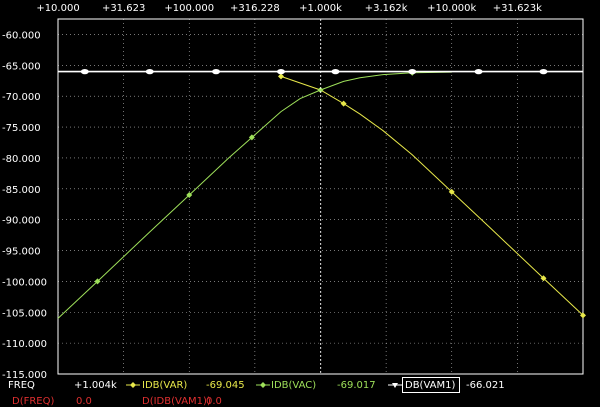 This screenshot has width=600, height=407. What do you see at coordinates (263, 385) in the screenshot?
I see `vac-legend-icon` at bounding box center [263, 385].